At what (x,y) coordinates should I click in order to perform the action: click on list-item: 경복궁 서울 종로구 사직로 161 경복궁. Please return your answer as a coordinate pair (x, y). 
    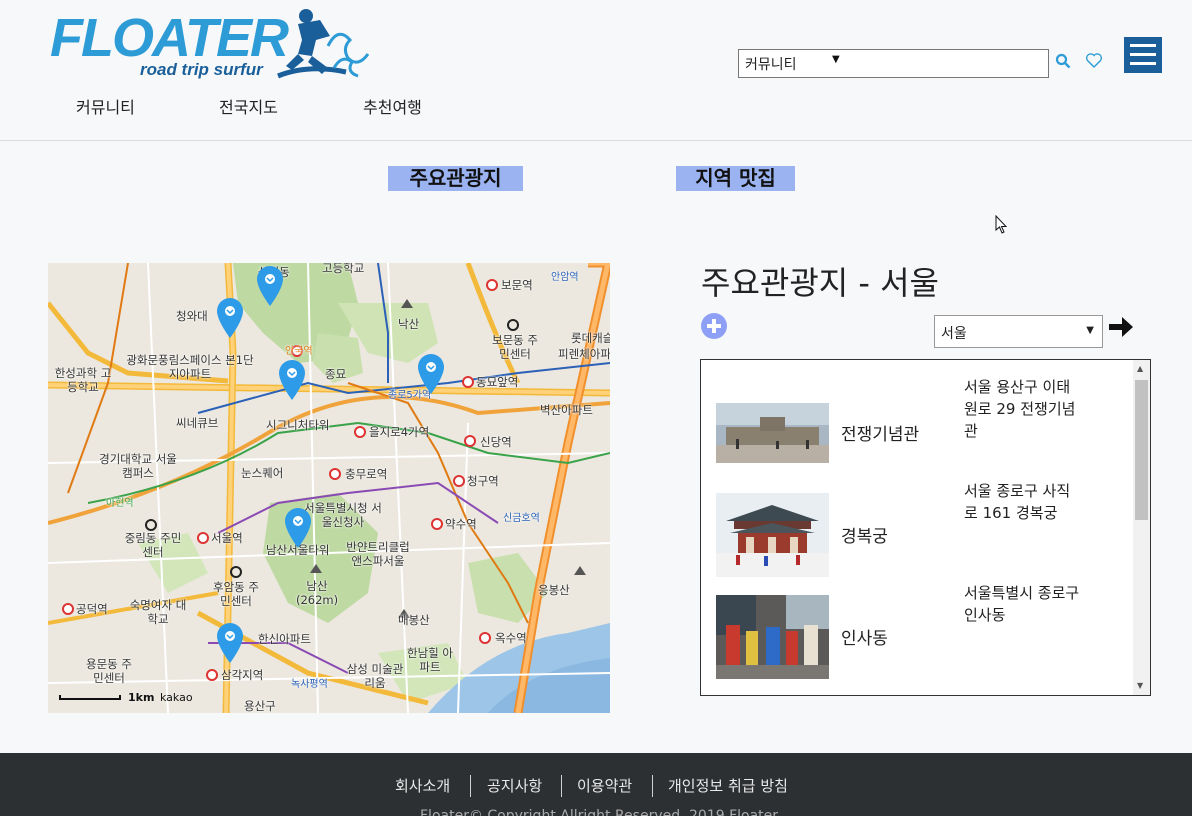
    Looking at the image, I should click on (921, 528).